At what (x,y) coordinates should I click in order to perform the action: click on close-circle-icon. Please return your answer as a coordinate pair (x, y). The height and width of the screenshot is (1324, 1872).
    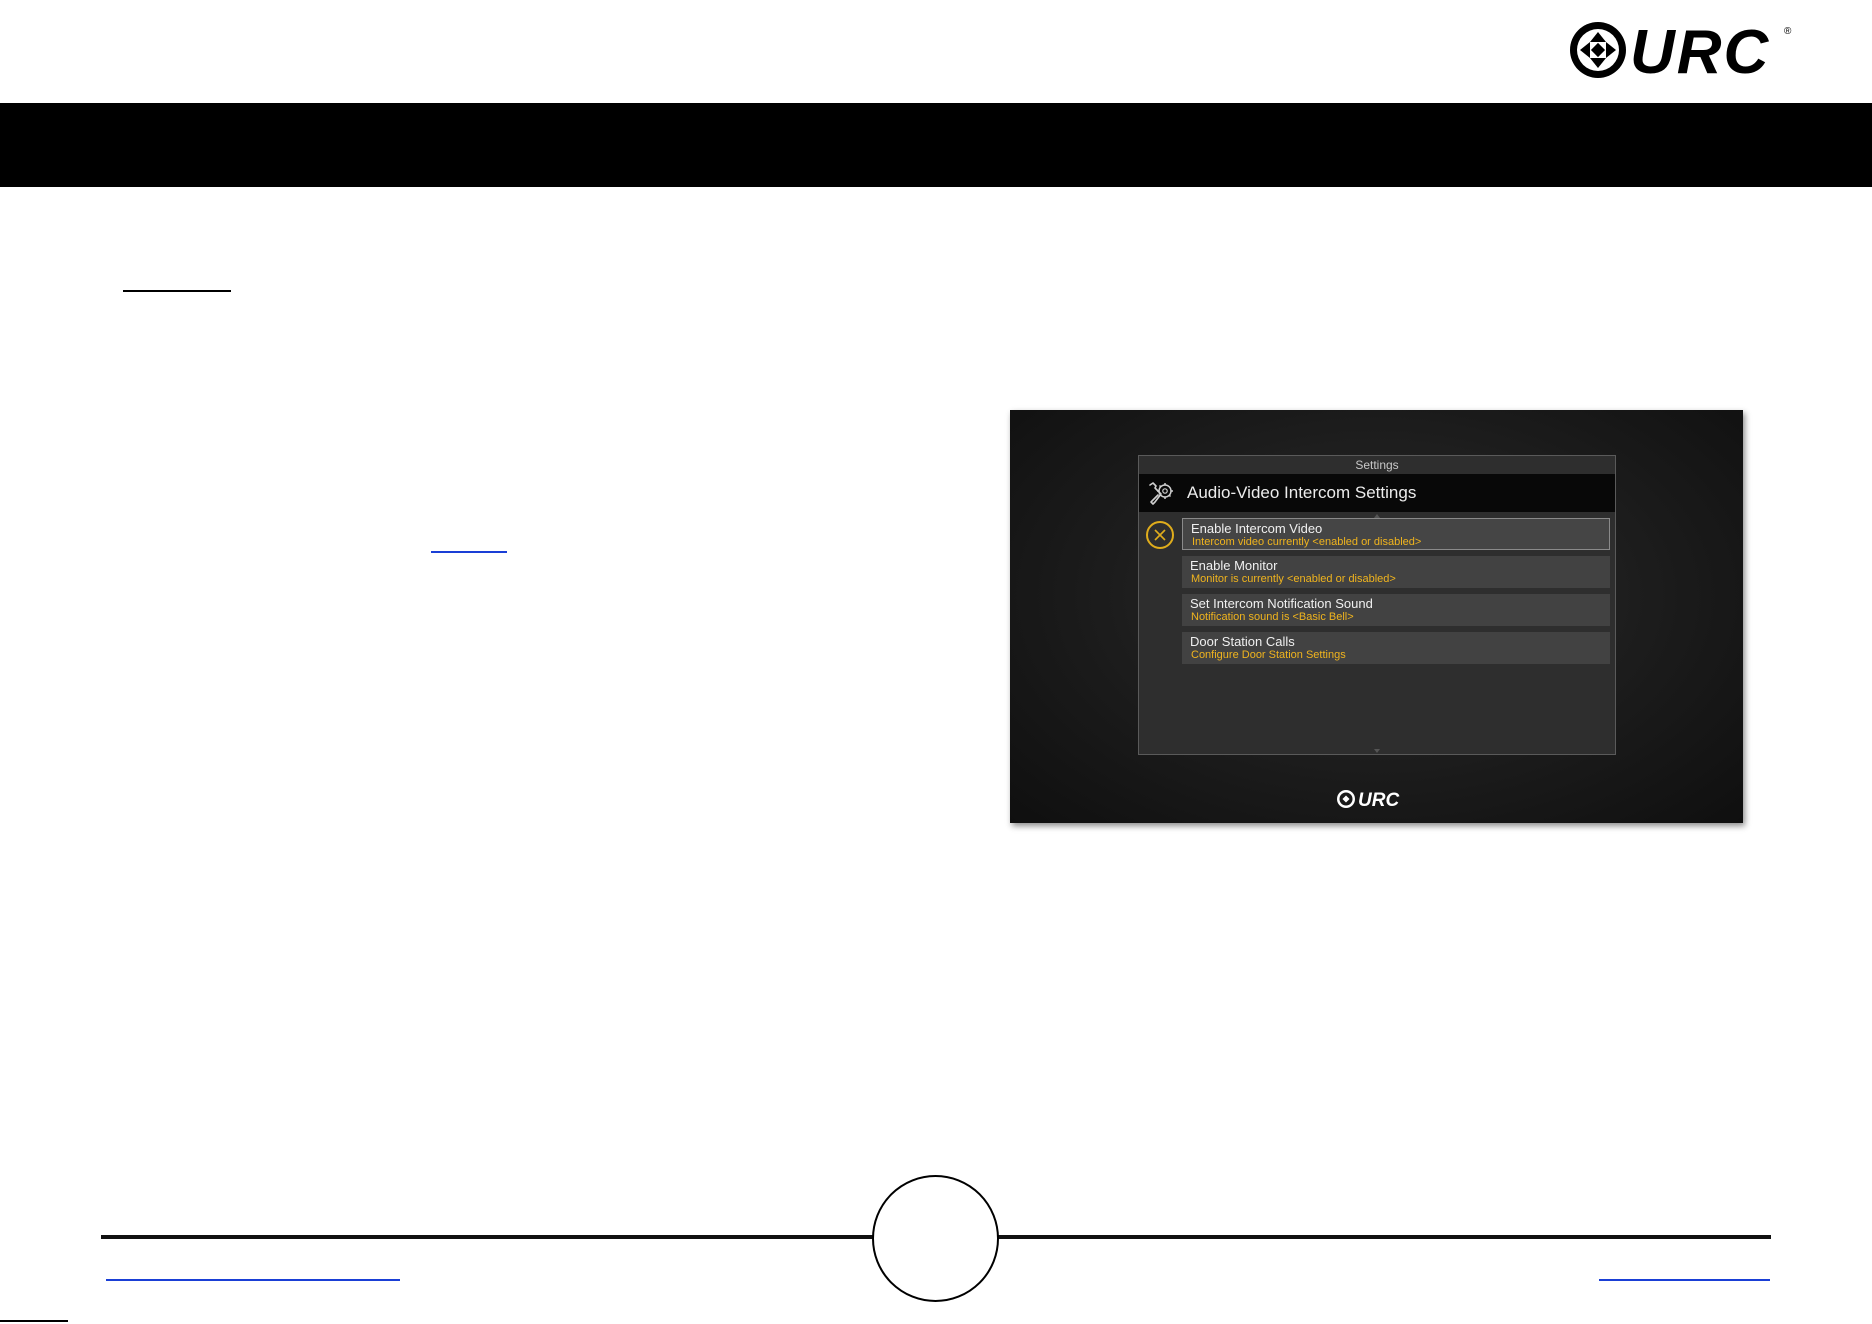
    Looking at the image, I should click on (1160, 535).